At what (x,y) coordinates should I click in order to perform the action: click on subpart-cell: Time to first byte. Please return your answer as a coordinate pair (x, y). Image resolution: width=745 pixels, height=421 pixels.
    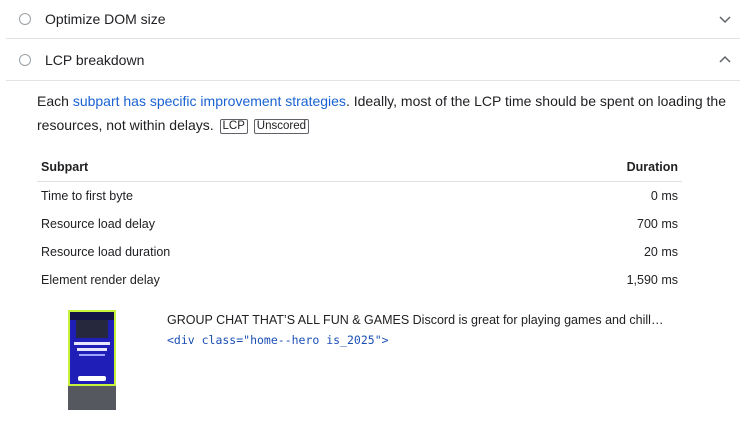
    Looking at the image, I should click on (87, 196).